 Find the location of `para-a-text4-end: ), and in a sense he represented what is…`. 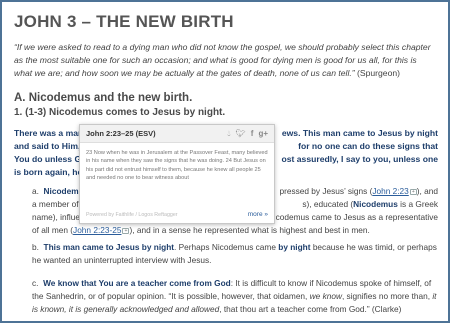

para-a-text4-end: ), and in a sense he represented what is… is located at coordinates (249, 230).